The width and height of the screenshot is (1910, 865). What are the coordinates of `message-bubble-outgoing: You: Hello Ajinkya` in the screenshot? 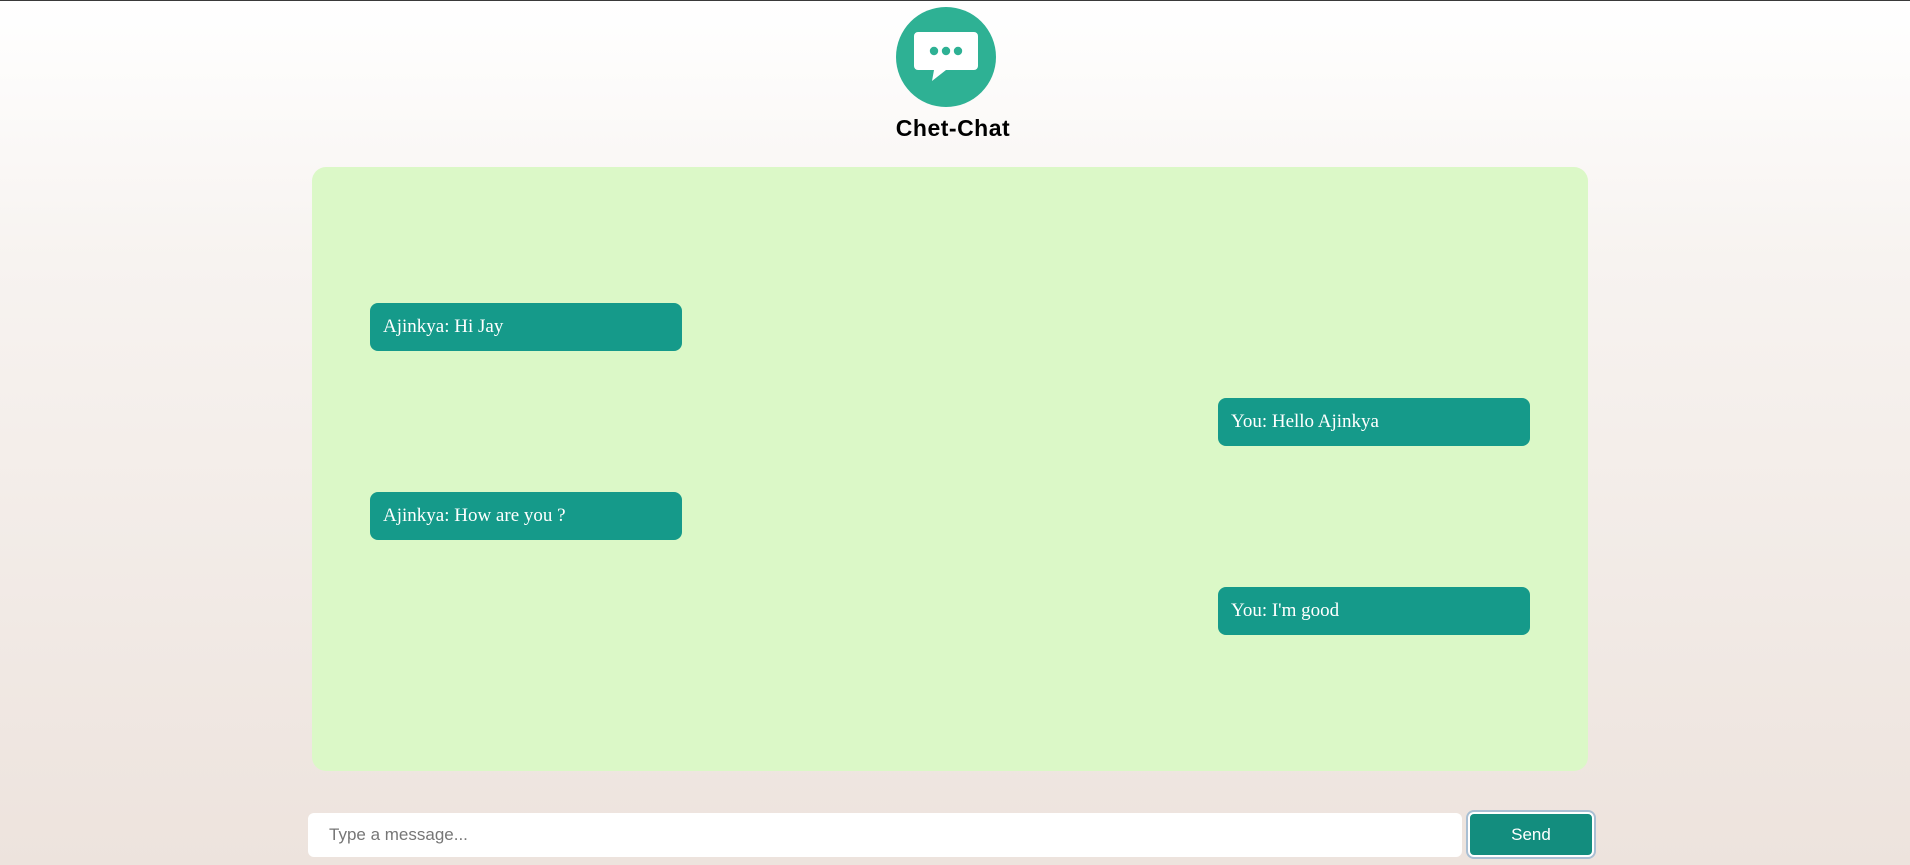 It's located at (1374, 422).